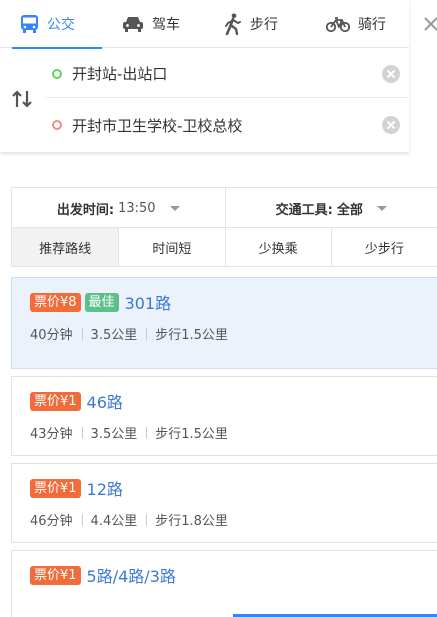  Describe the element at coordinates (233, 24) in the screenshot. I see `walk-icon` at that location.